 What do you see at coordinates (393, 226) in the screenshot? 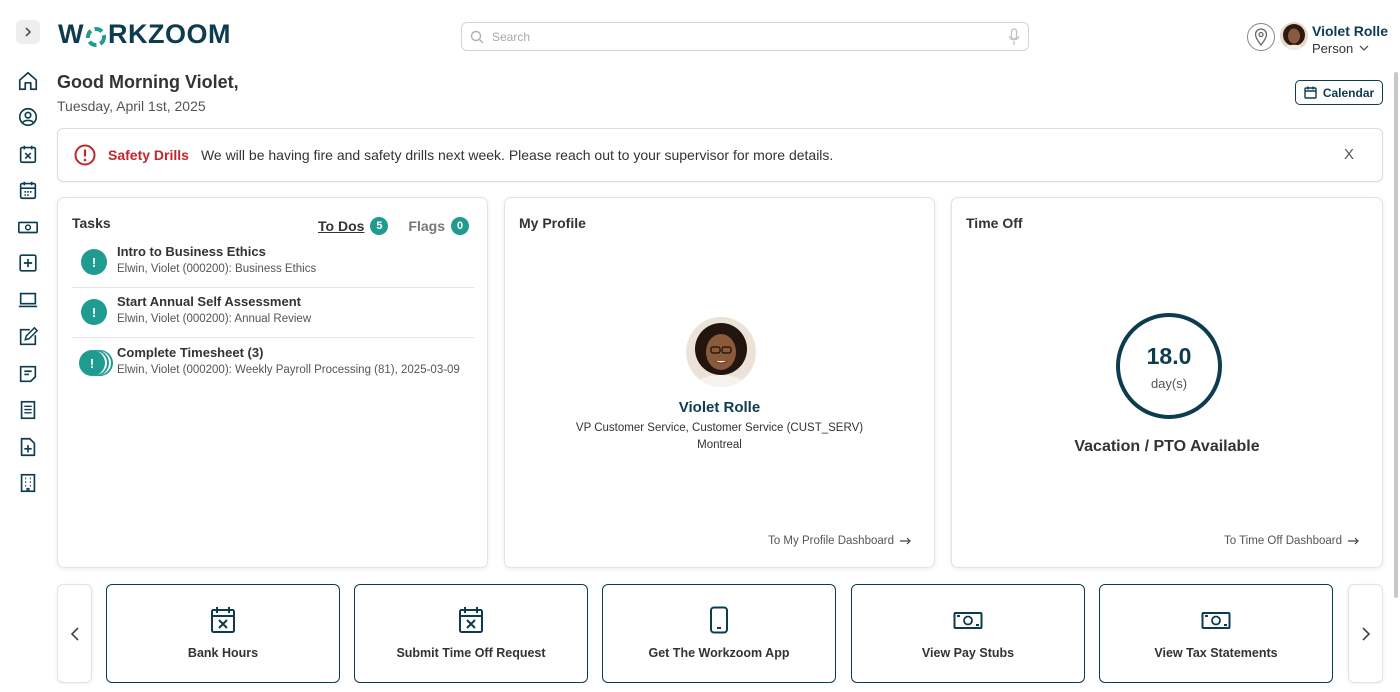
I see `tasks-tabs: To Dos 5 Flags 0` at bounding box center [393, 226].